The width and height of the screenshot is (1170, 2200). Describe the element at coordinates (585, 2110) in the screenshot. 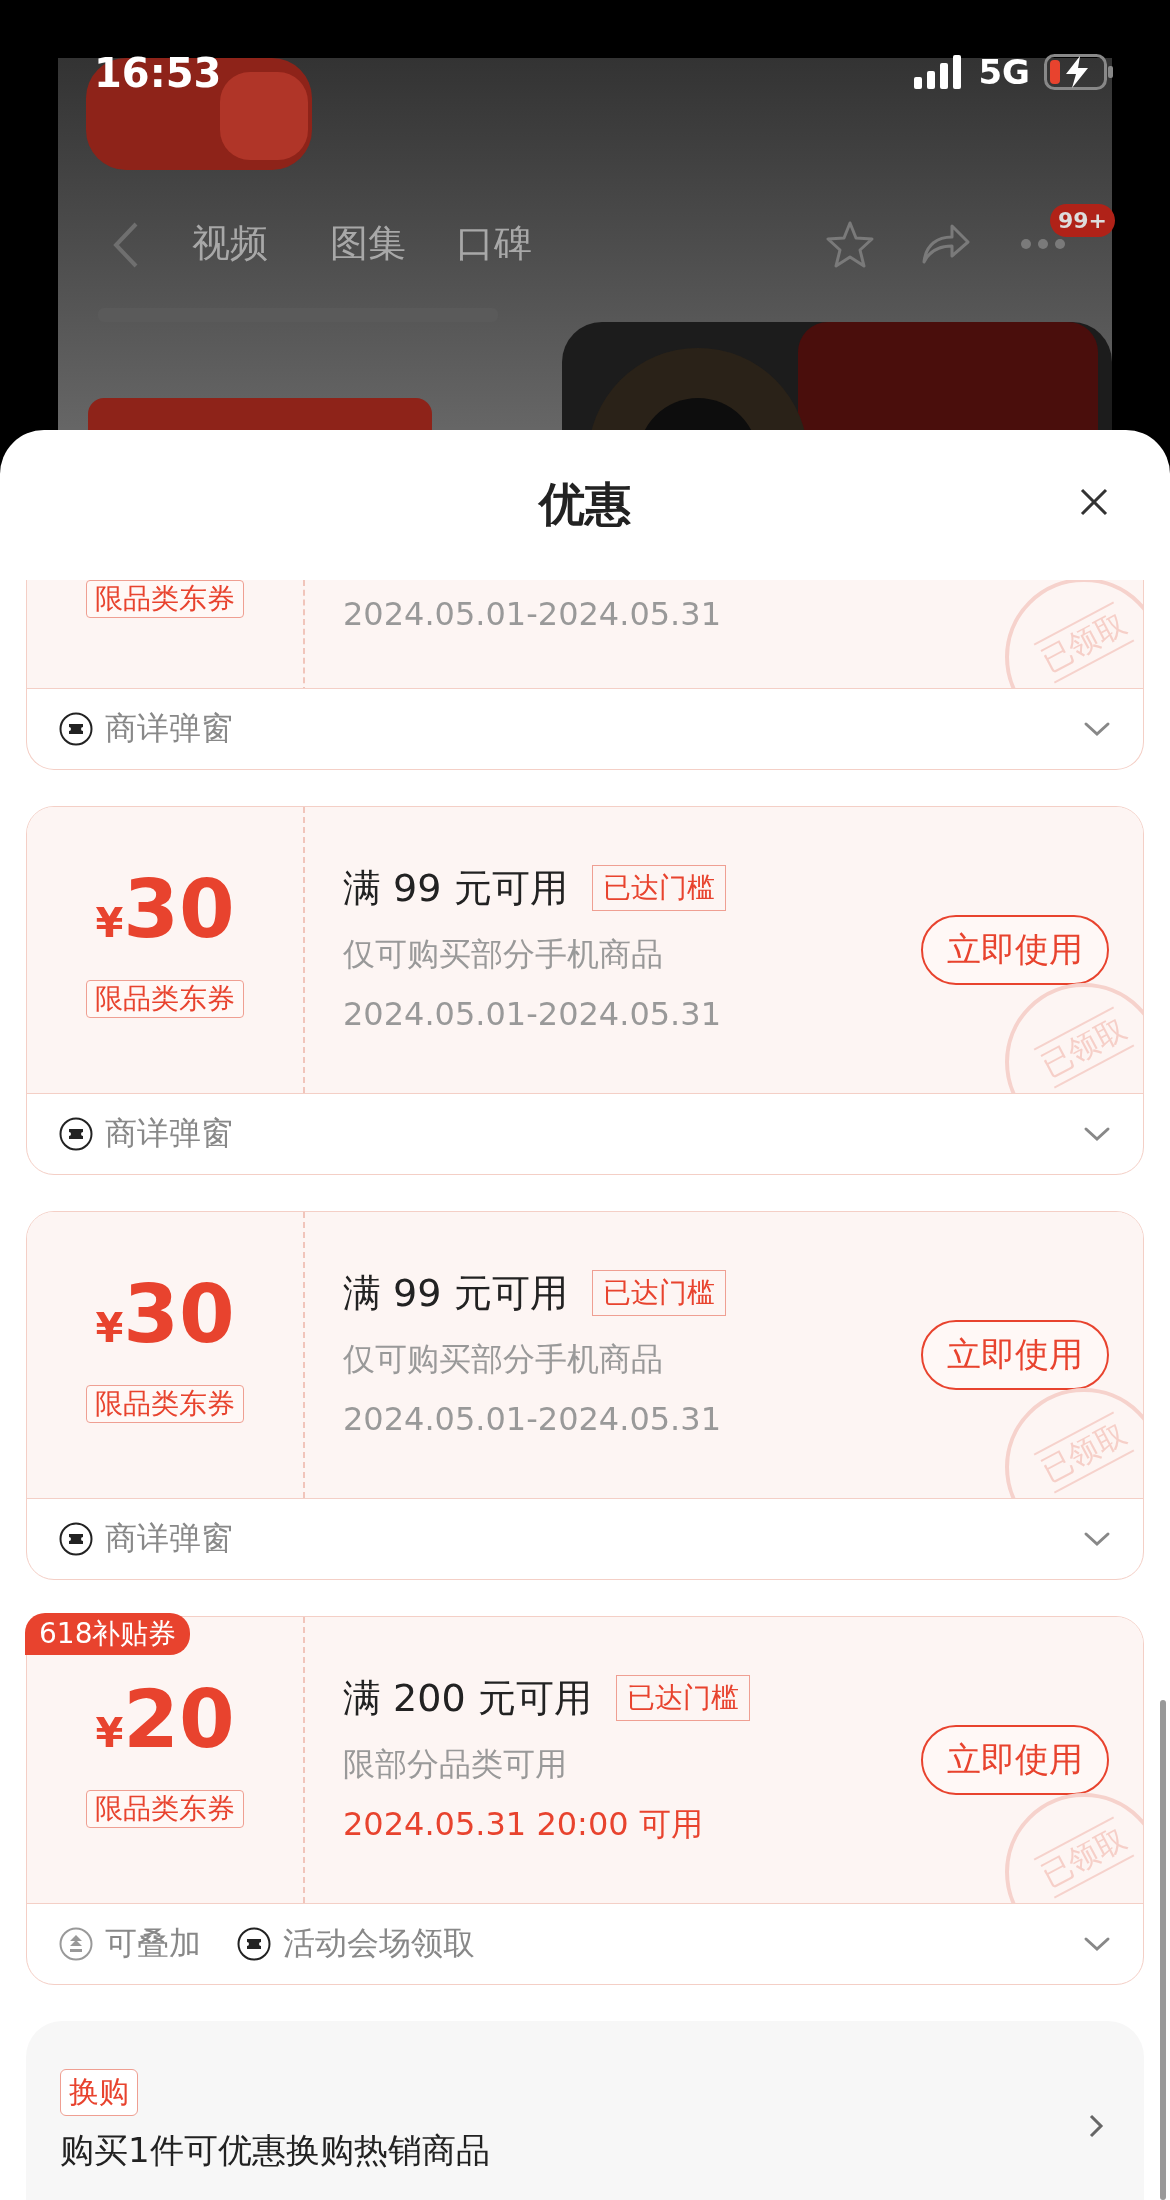

I see `exchange-card: 换购 购买1件可优惠换购热销商品` at that location.